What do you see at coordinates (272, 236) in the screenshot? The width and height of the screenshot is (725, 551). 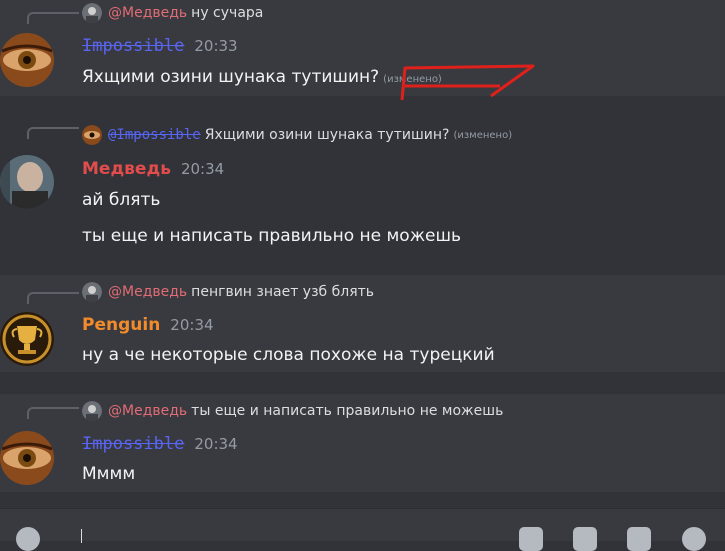 I see `message-text: ты еще и написать правильно не можешь` at bounding box center [272, 236].